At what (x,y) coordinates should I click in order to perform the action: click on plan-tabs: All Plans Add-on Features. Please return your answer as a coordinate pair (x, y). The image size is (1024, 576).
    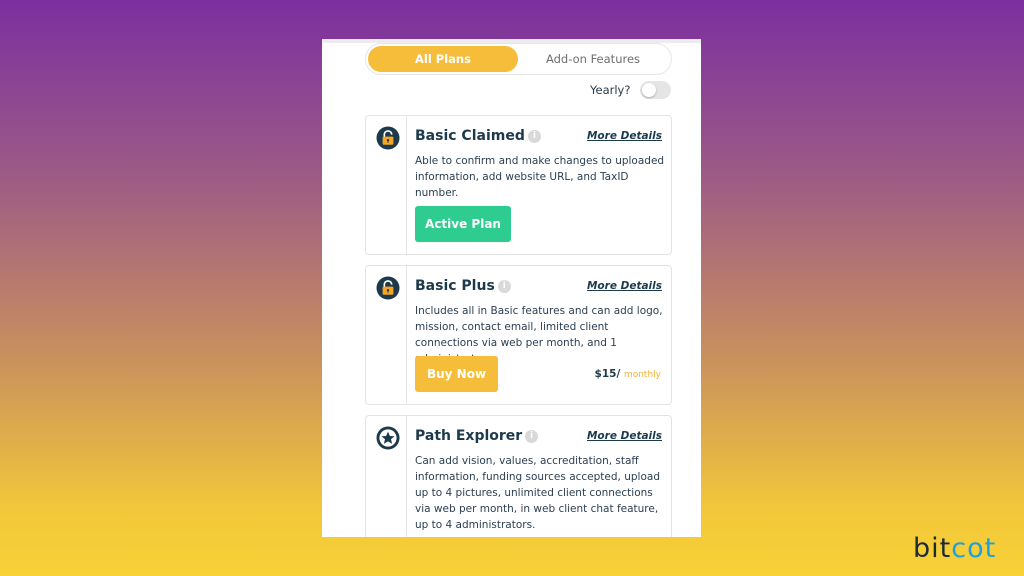
    Looking at the image, I should click on (518, 59).